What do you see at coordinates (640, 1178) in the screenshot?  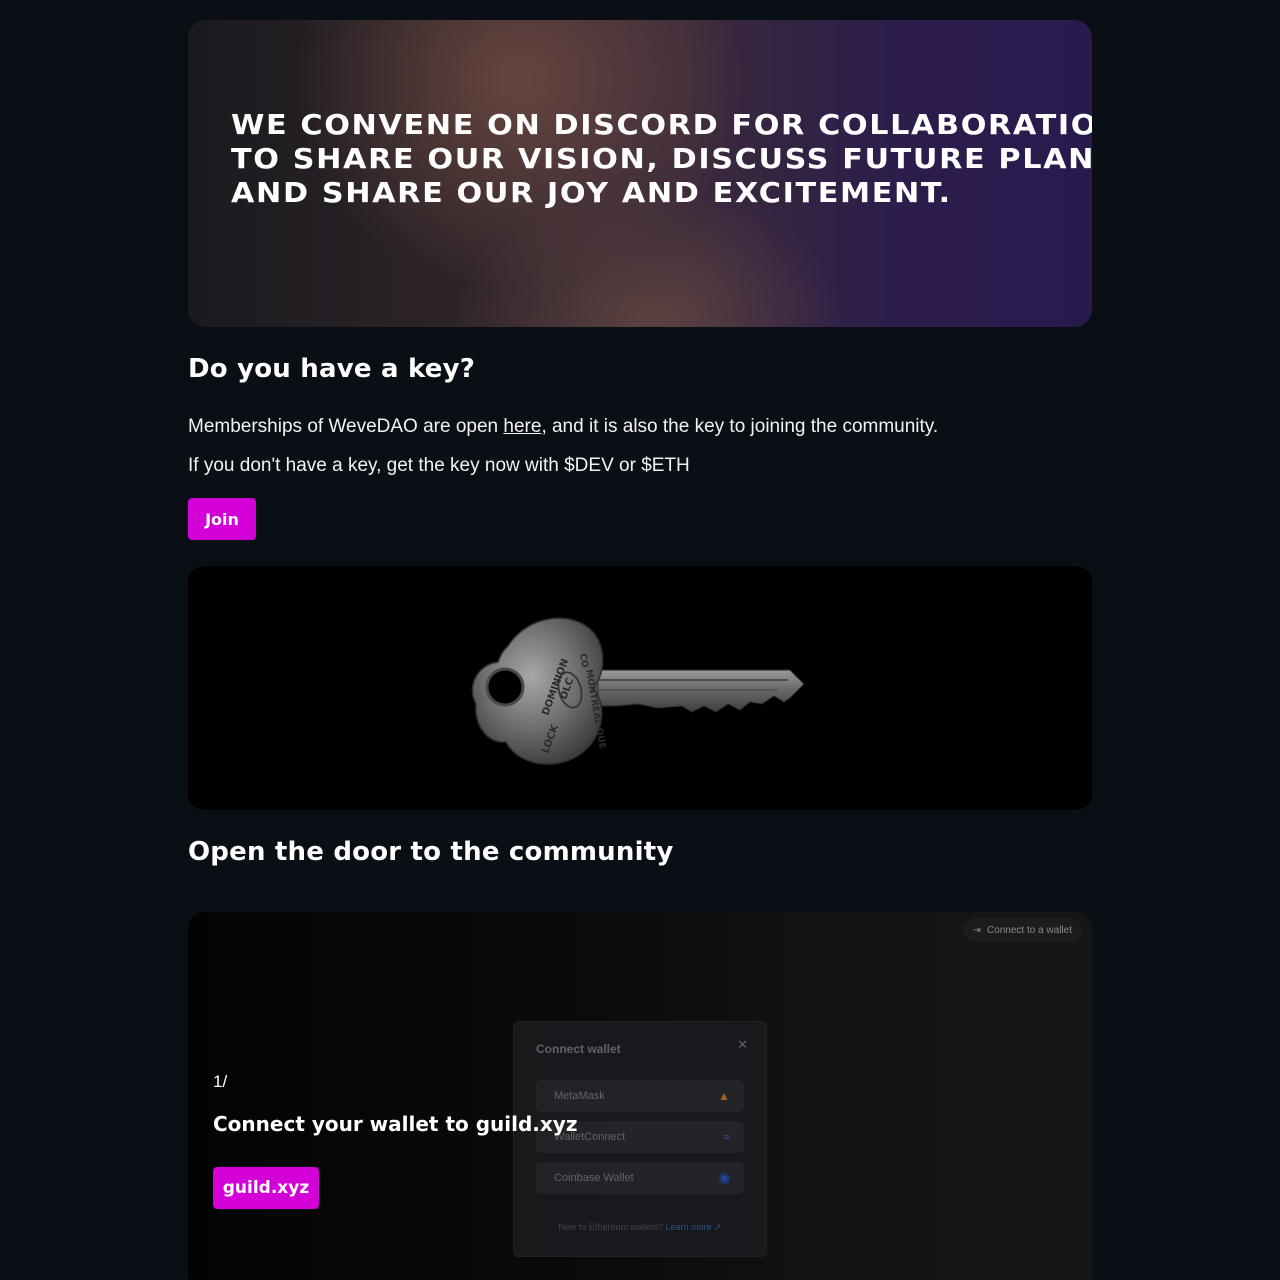 I see `wallet-option-coinbase: Coinbase Wallet` at bounding box center [640, 1178].